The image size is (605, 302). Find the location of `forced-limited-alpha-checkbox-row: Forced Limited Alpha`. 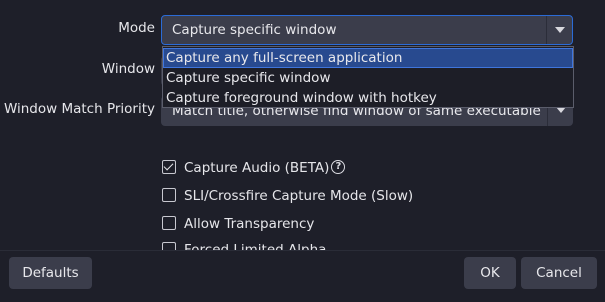

forced-limited-alpha-checkbox-row: Forced Limited Alpha is located at coordinates (262, 245).